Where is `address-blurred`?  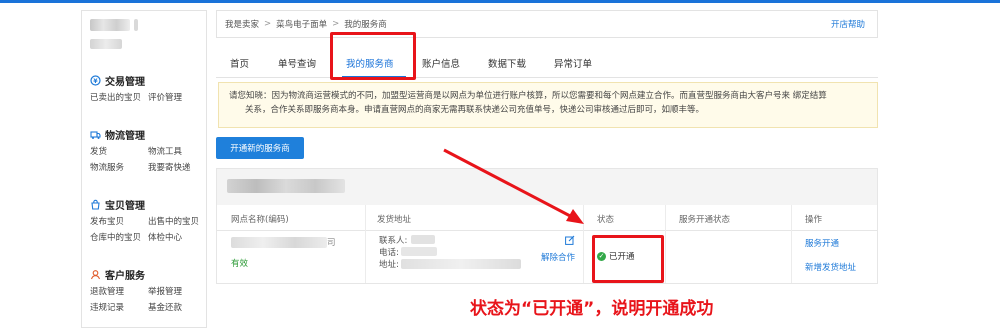
address-blurred is located at coordinates (461, 264).